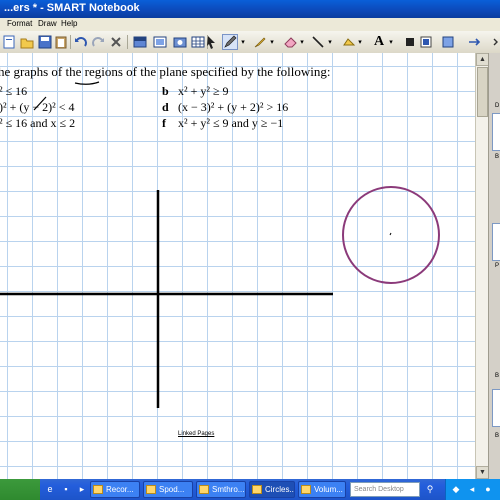 This screenshot has width=500, height=500. Describe the element at coordinates (379, 42) in the screenshot. I see `text-icon: A` at that location.